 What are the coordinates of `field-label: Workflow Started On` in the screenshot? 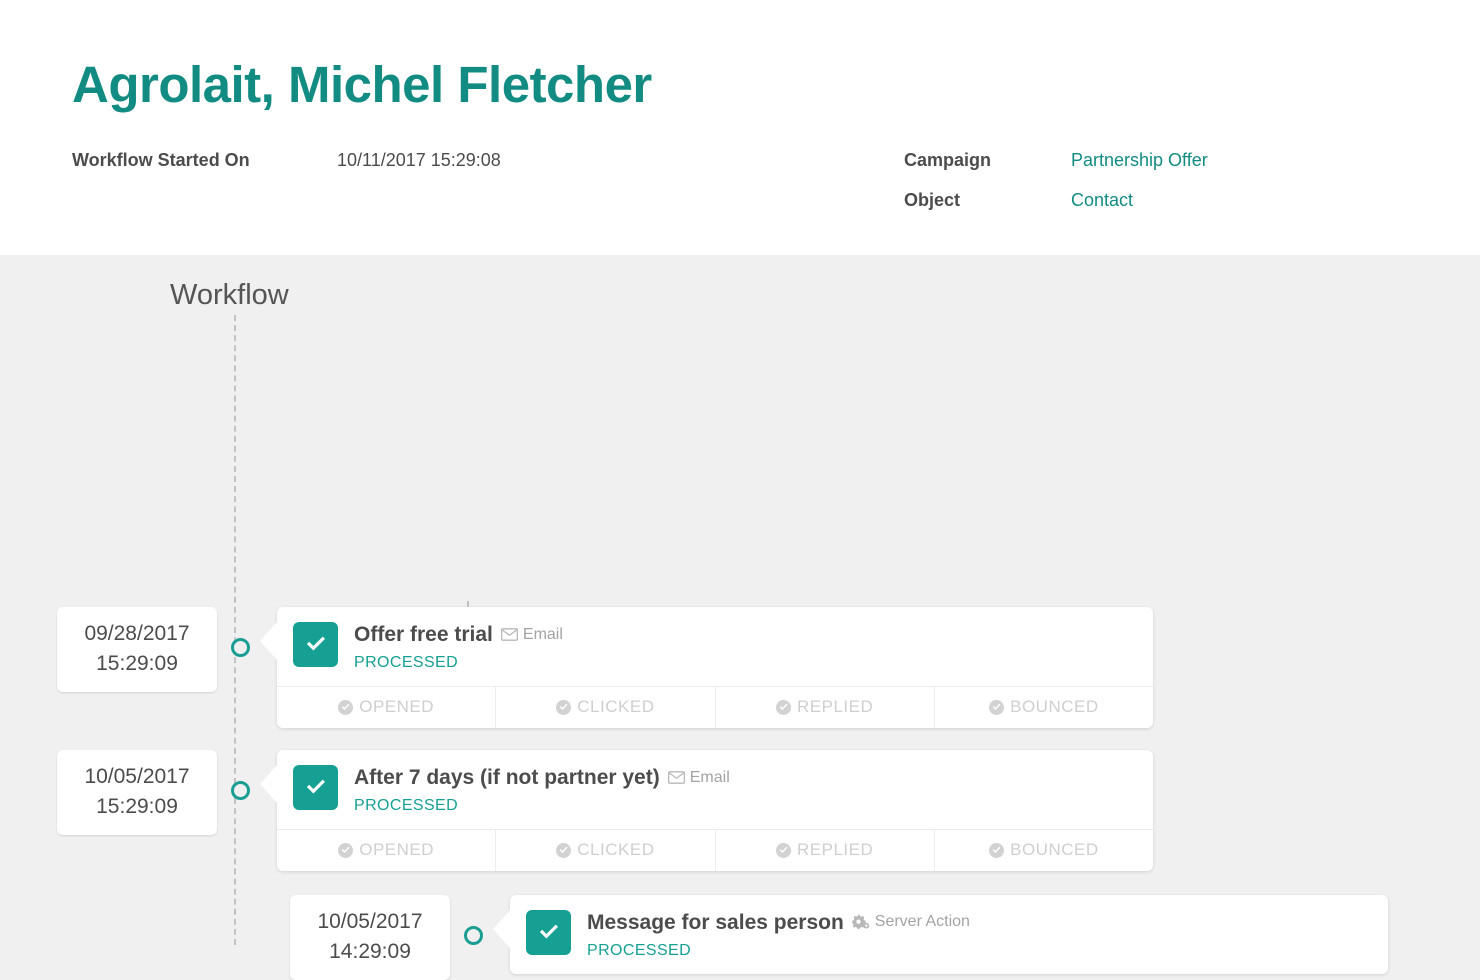 It's located at (161, 159).